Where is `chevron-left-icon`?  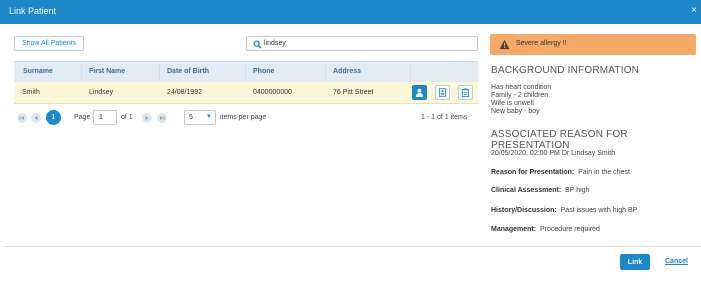 chevron-left-icon is located at coordinates (36, 118).